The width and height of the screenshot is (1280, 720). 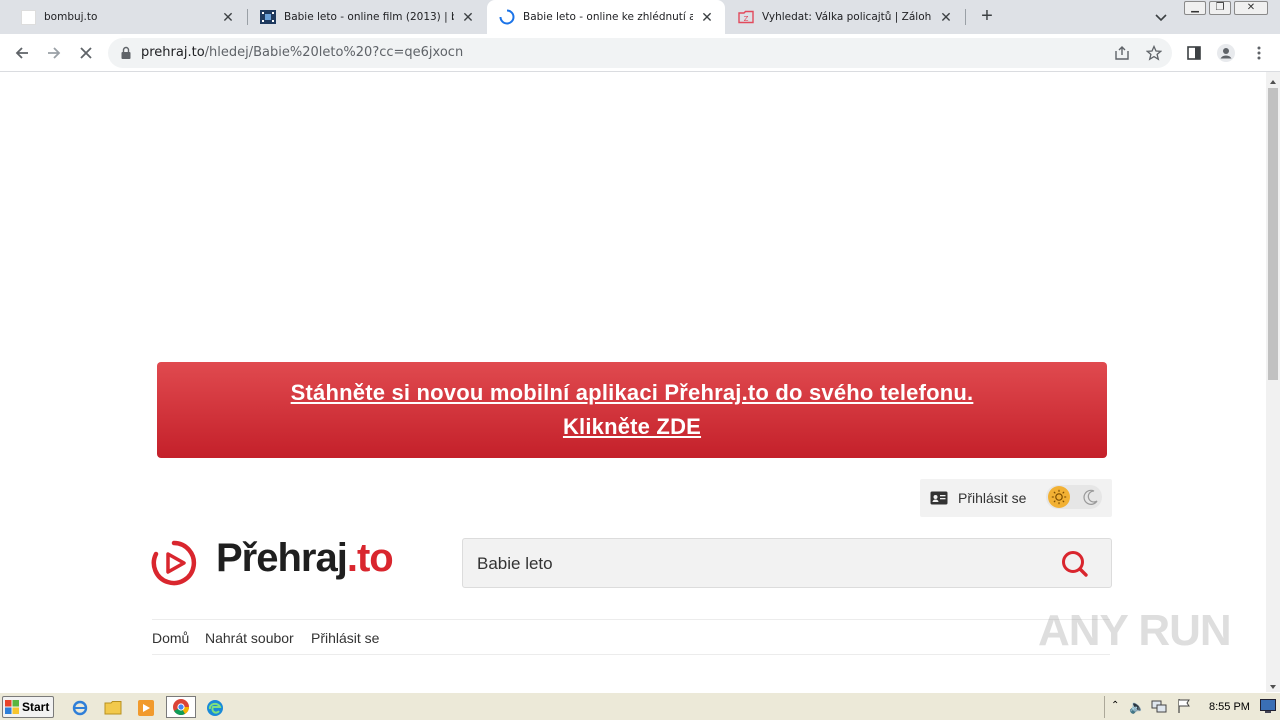 I want to click on search-icon, so click(x=1075, y=564).